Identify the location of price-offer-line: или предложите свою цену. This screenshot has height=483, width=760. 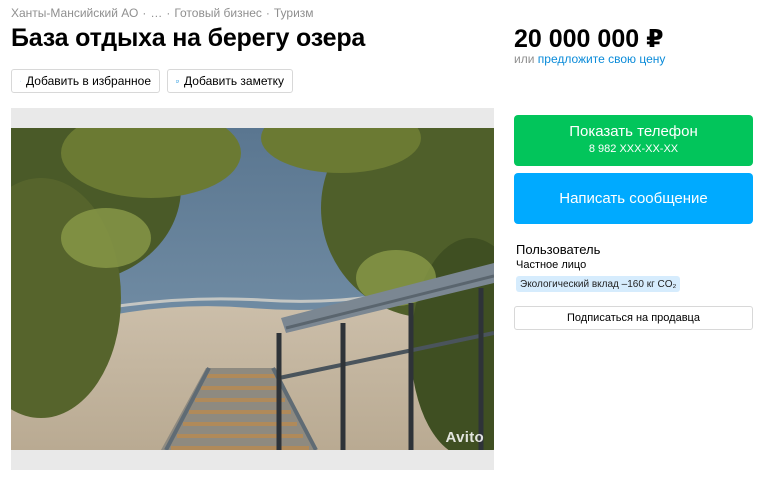
(589, 59).